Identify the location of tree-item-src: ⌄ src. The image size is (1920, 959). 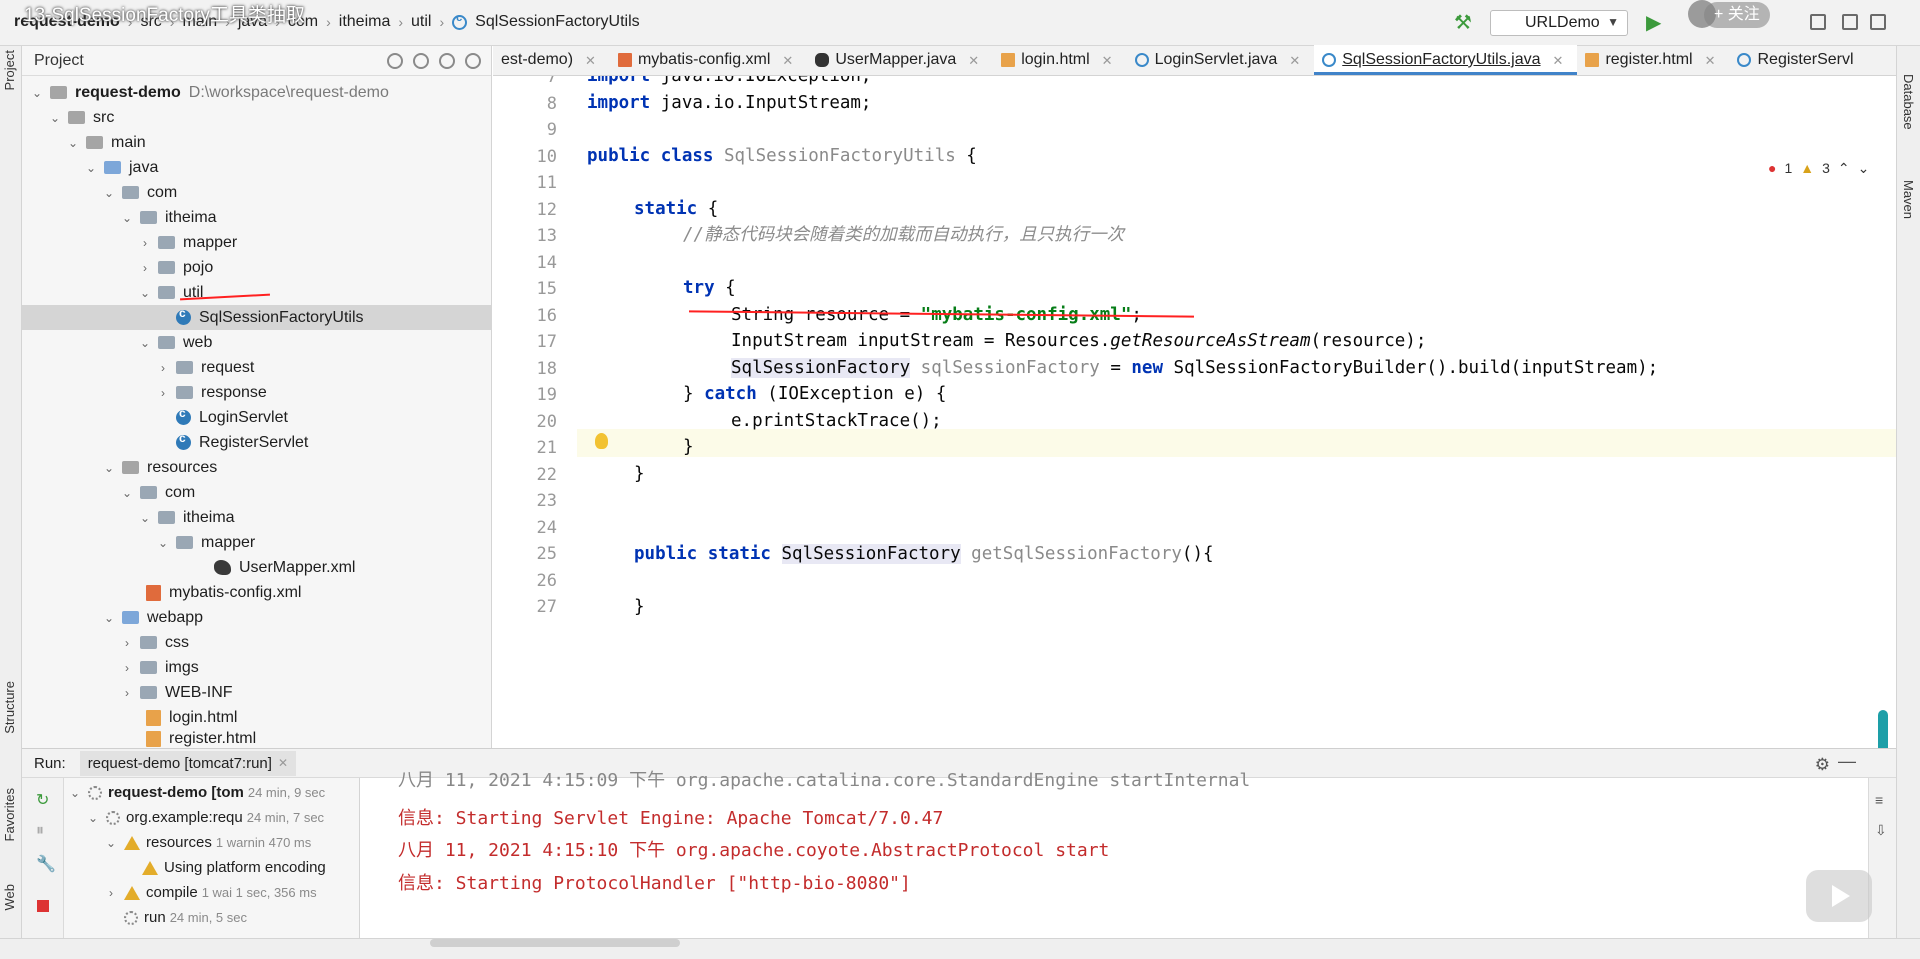
(257, 117).